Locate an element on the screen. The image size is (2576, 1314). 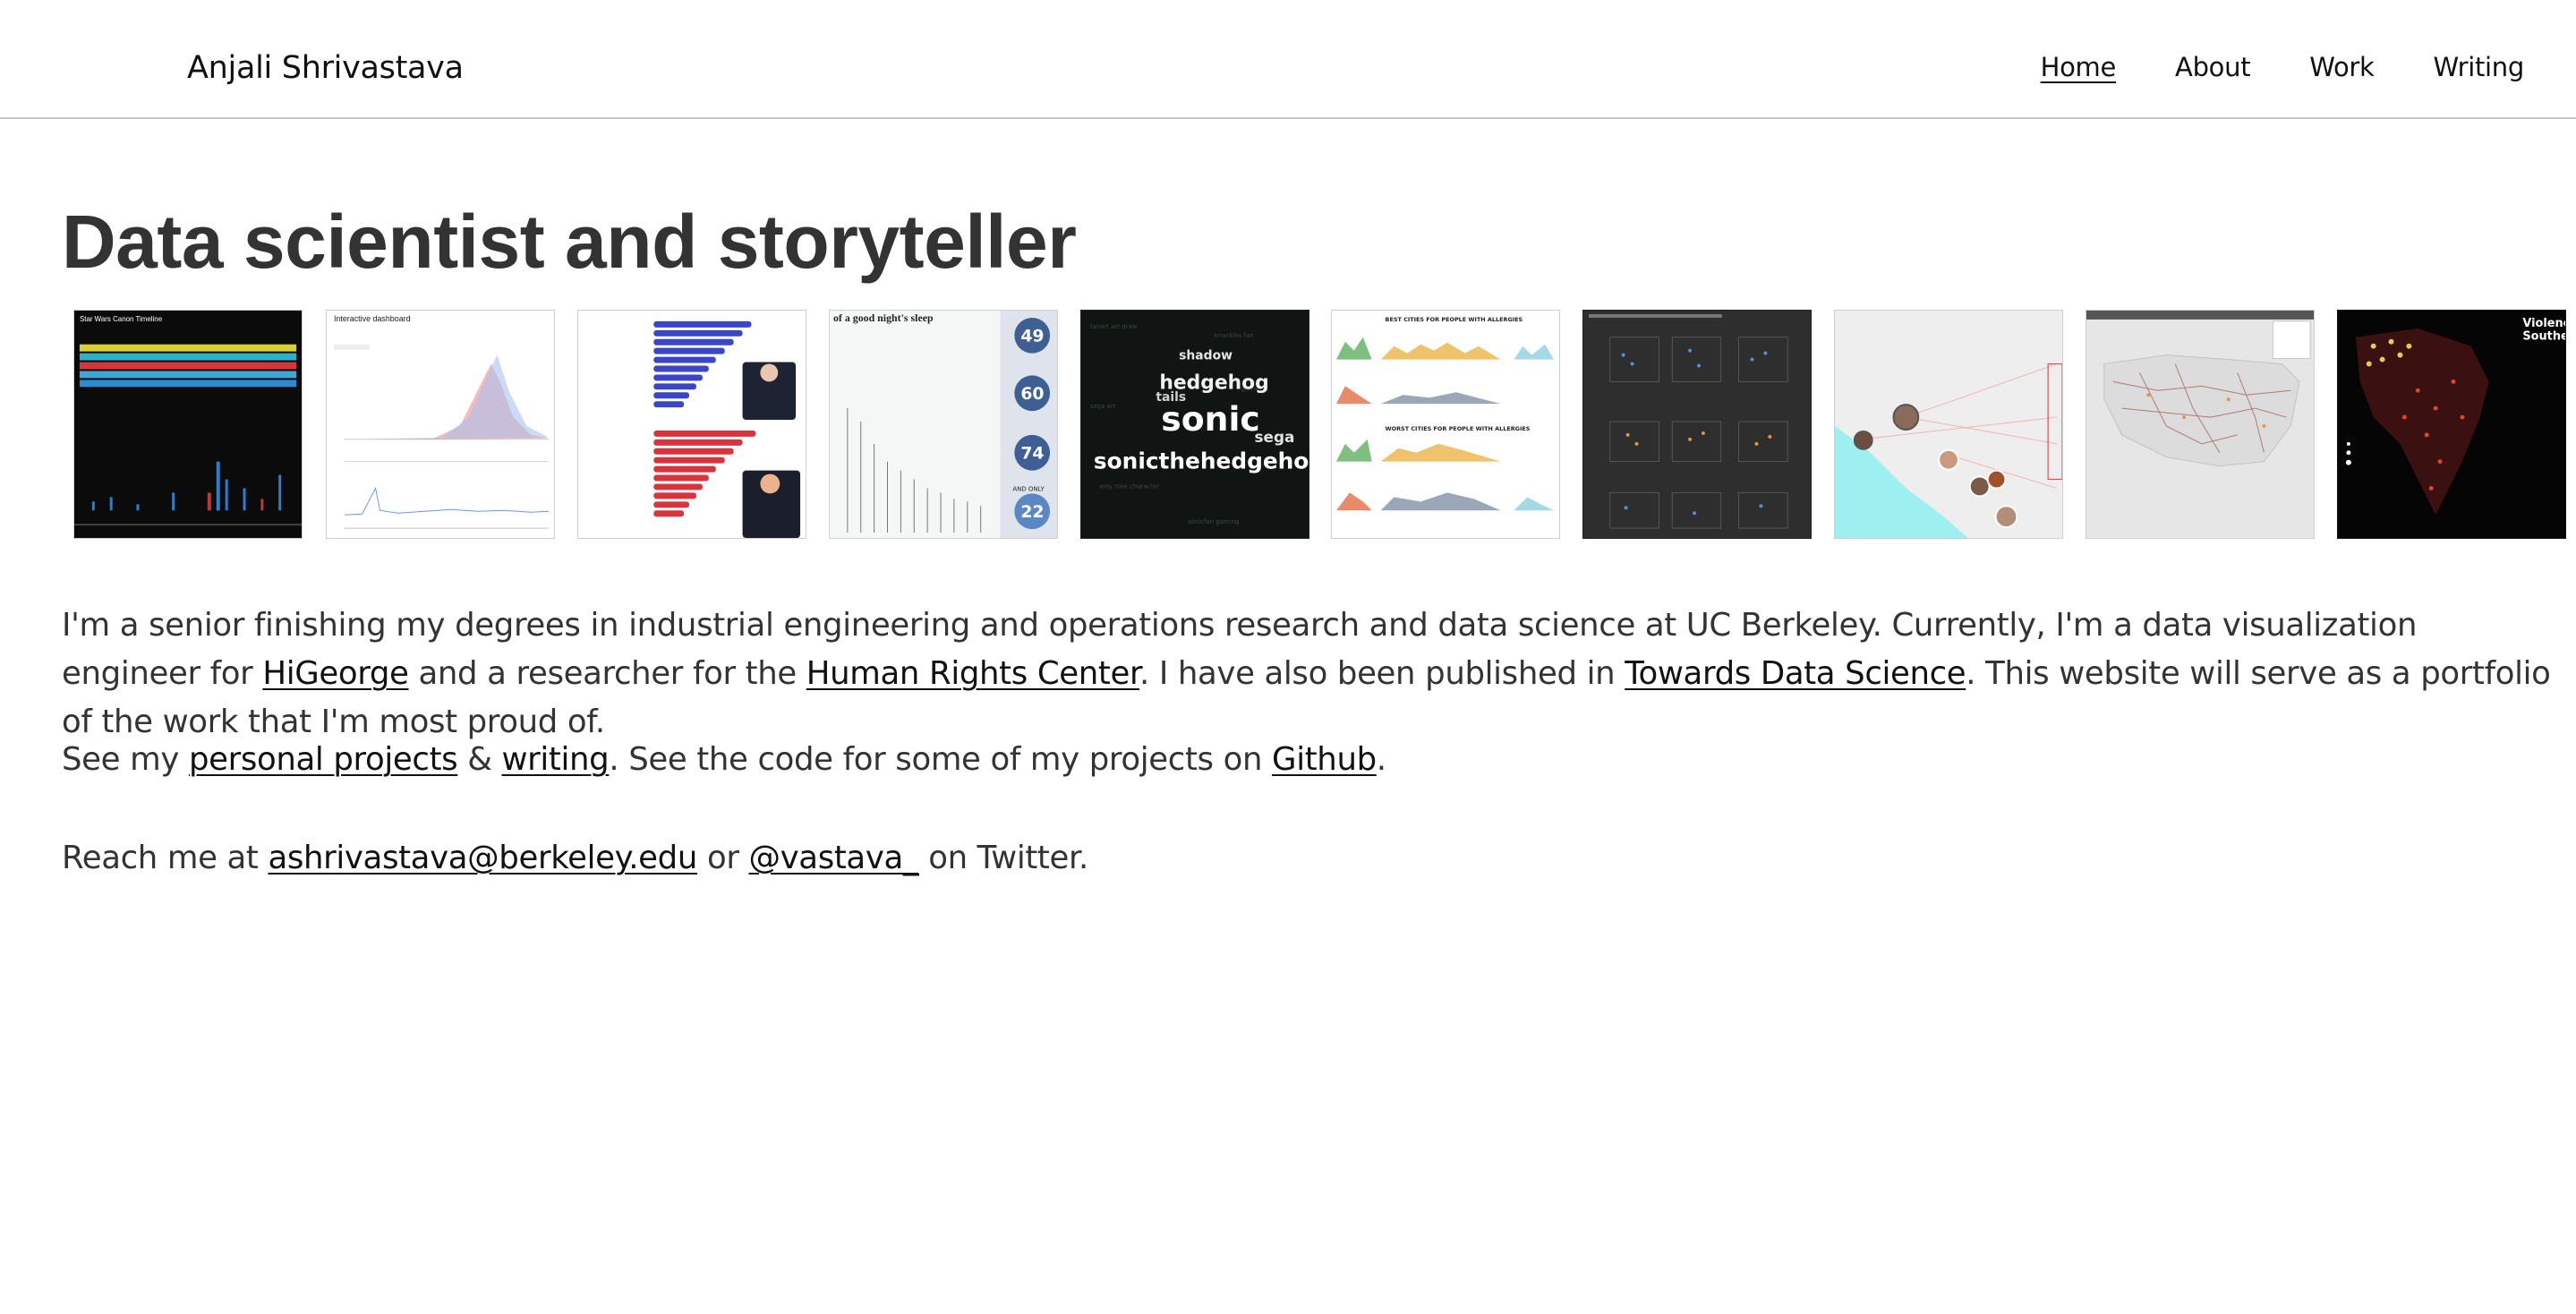
word-sonic: sonic is located at coordinates (1210, 419).